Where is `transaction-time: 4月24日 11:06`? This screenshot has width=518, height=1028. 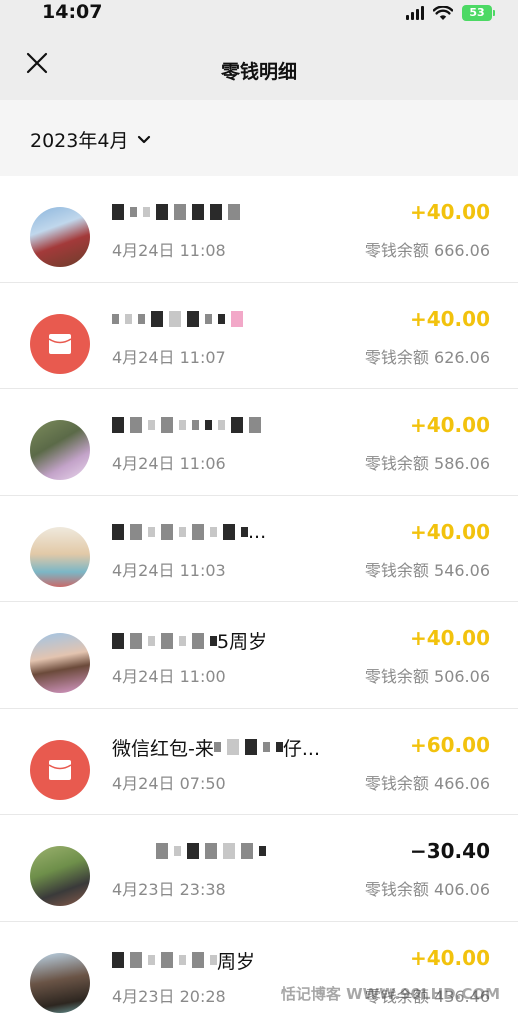
transaction-time: 4月24日 11:06 is located at coordinates (169, 462).